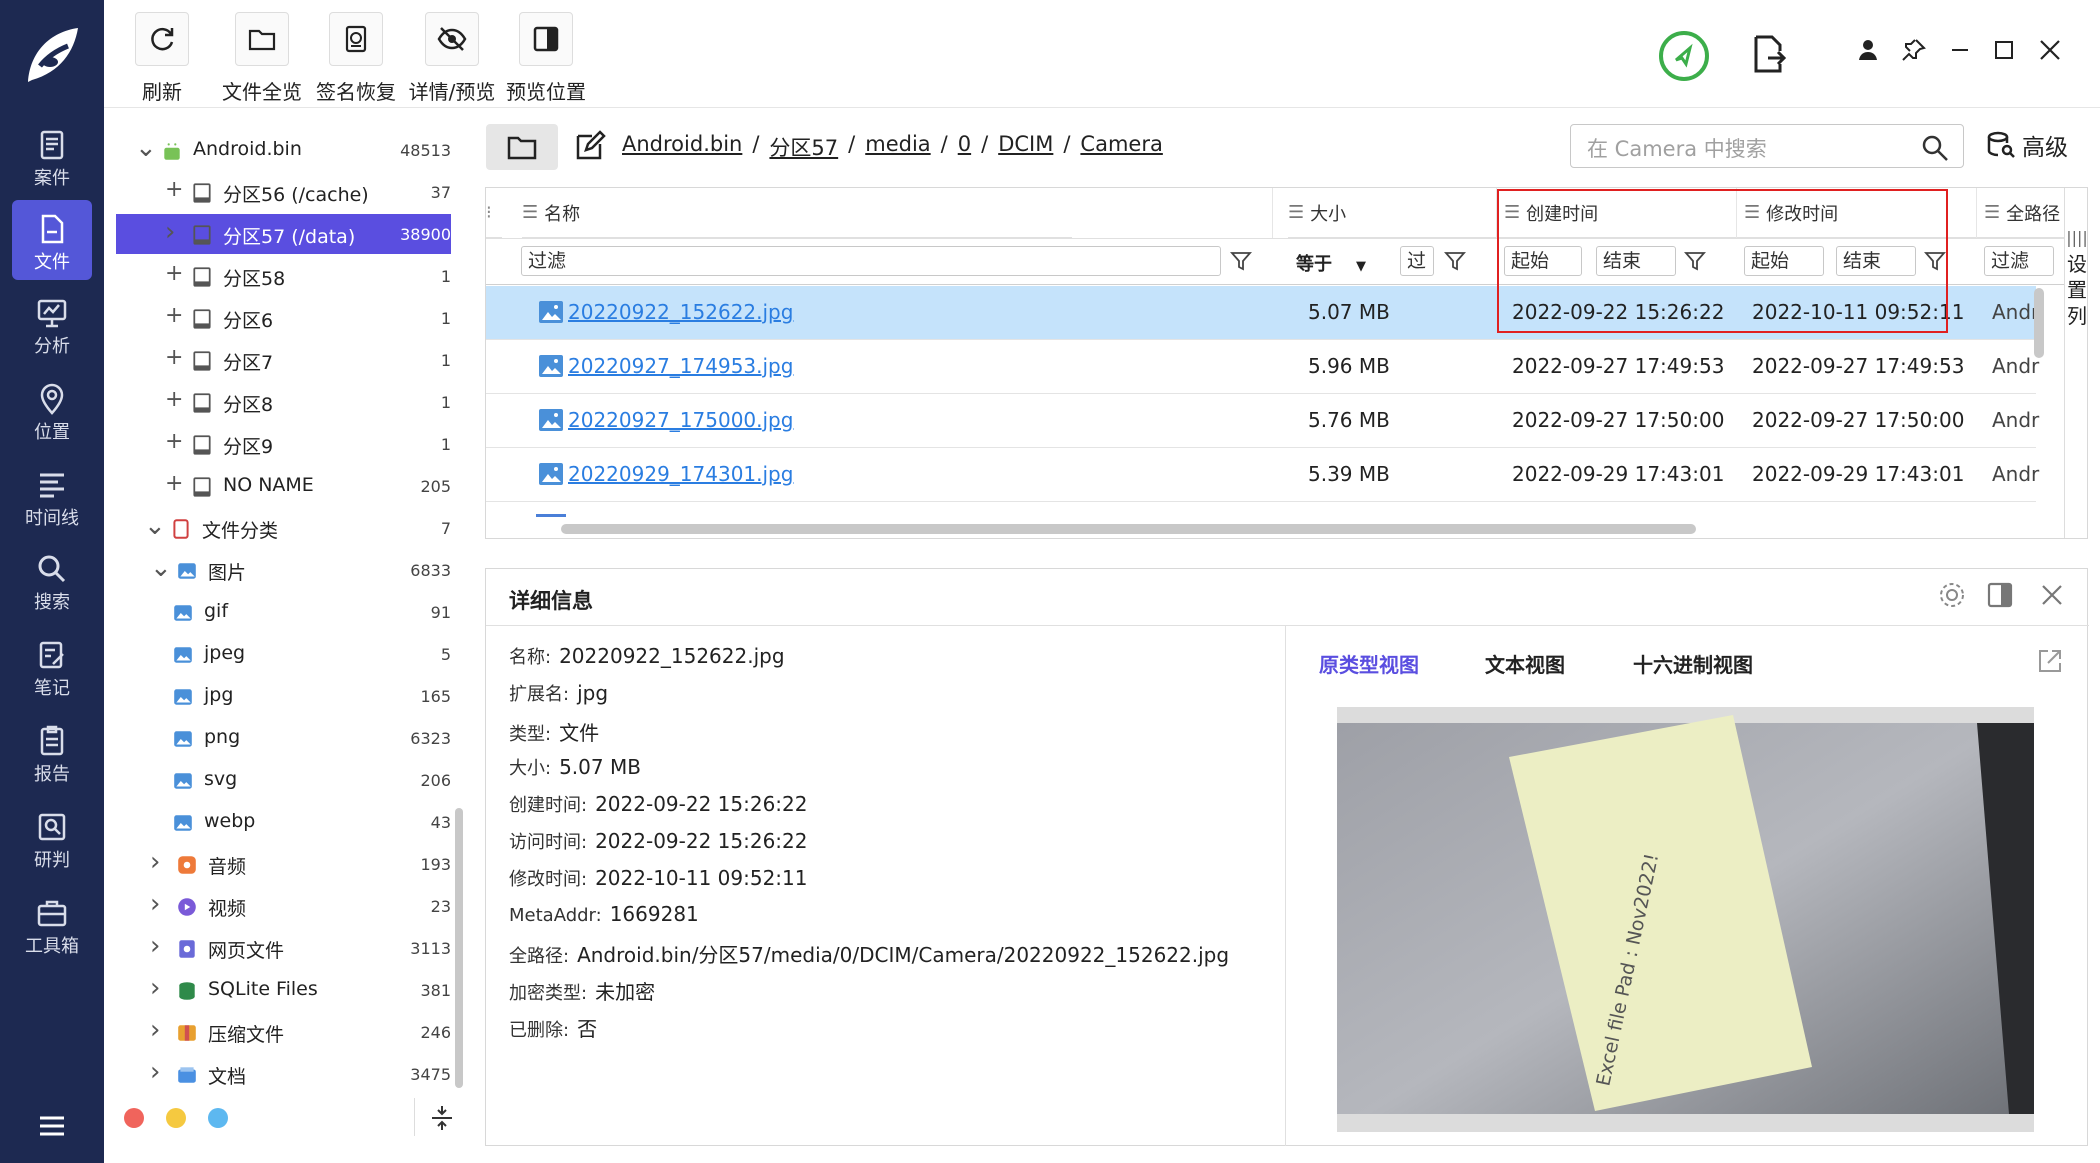  Describe the element at coordinates (871, 261) in the screenshot. I see `name-filter-input: 过滤` at that location.